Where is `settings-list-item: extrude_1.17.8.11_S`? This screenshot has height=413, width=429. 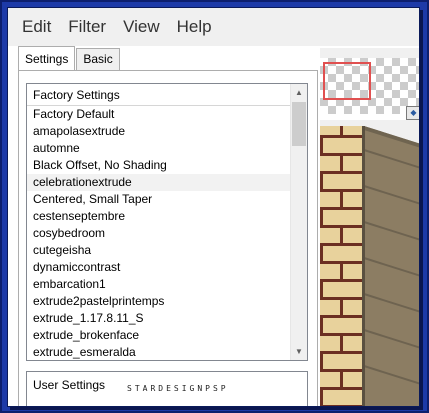
settings-list-item: extrude_1.17.8.11_S is located at coordinates (159, 318).